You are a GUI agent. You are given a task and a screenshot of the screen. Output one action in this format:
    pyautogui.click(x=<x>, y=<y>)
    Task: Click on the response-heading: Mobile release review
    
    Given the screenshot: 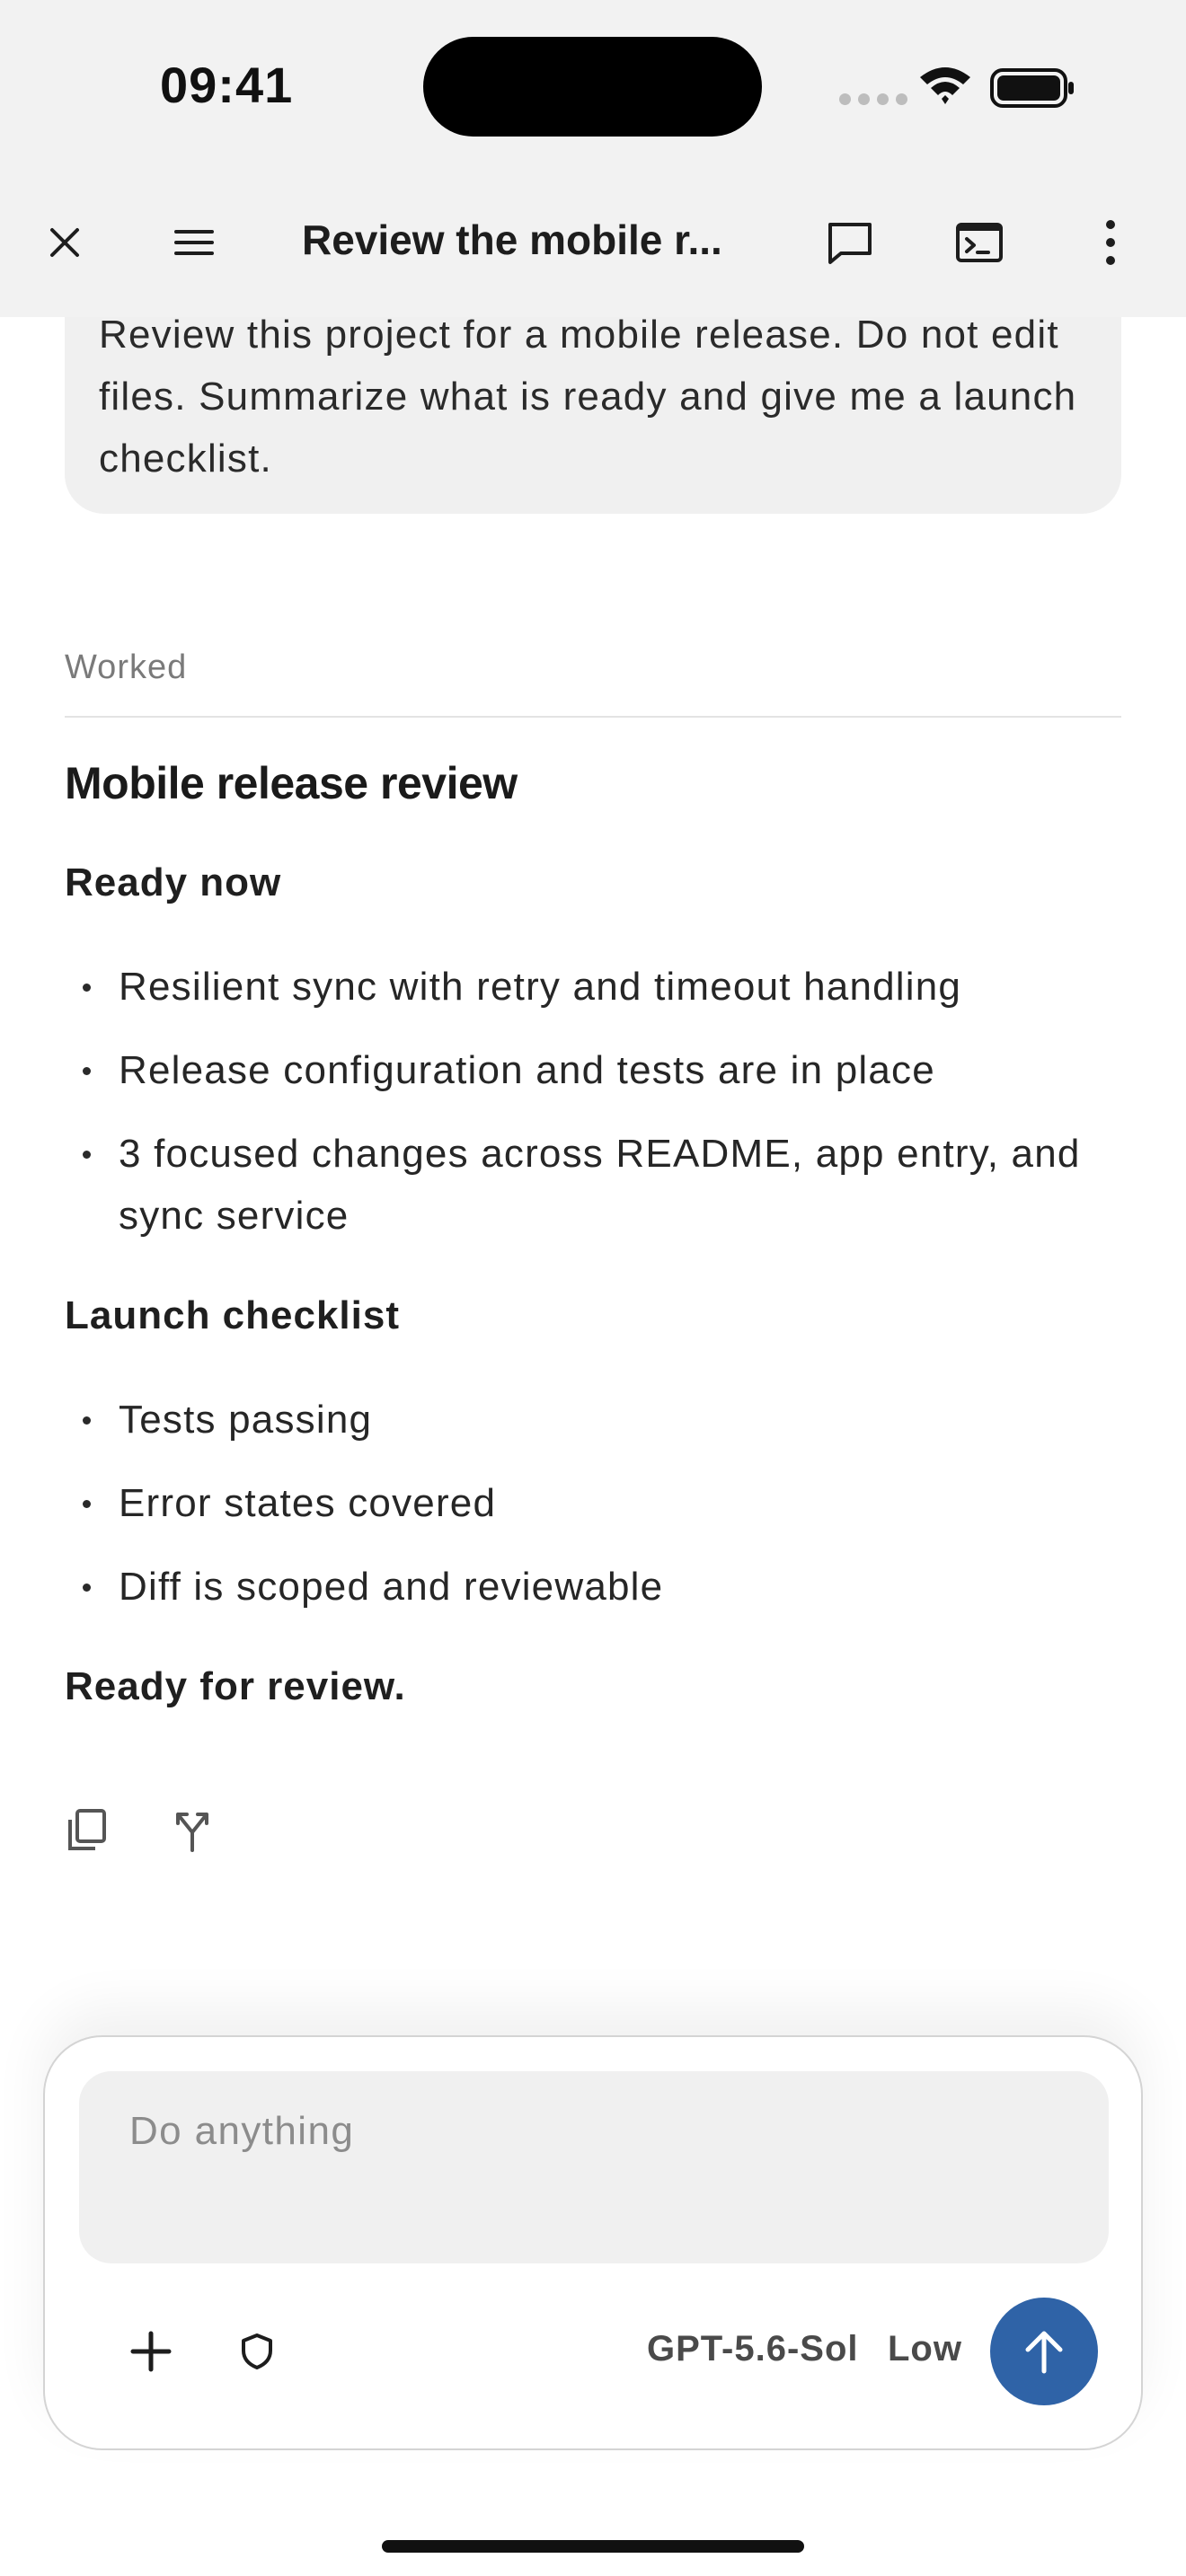 What is the action you would take?
    pyautogui.click(x=291, y=783)
    